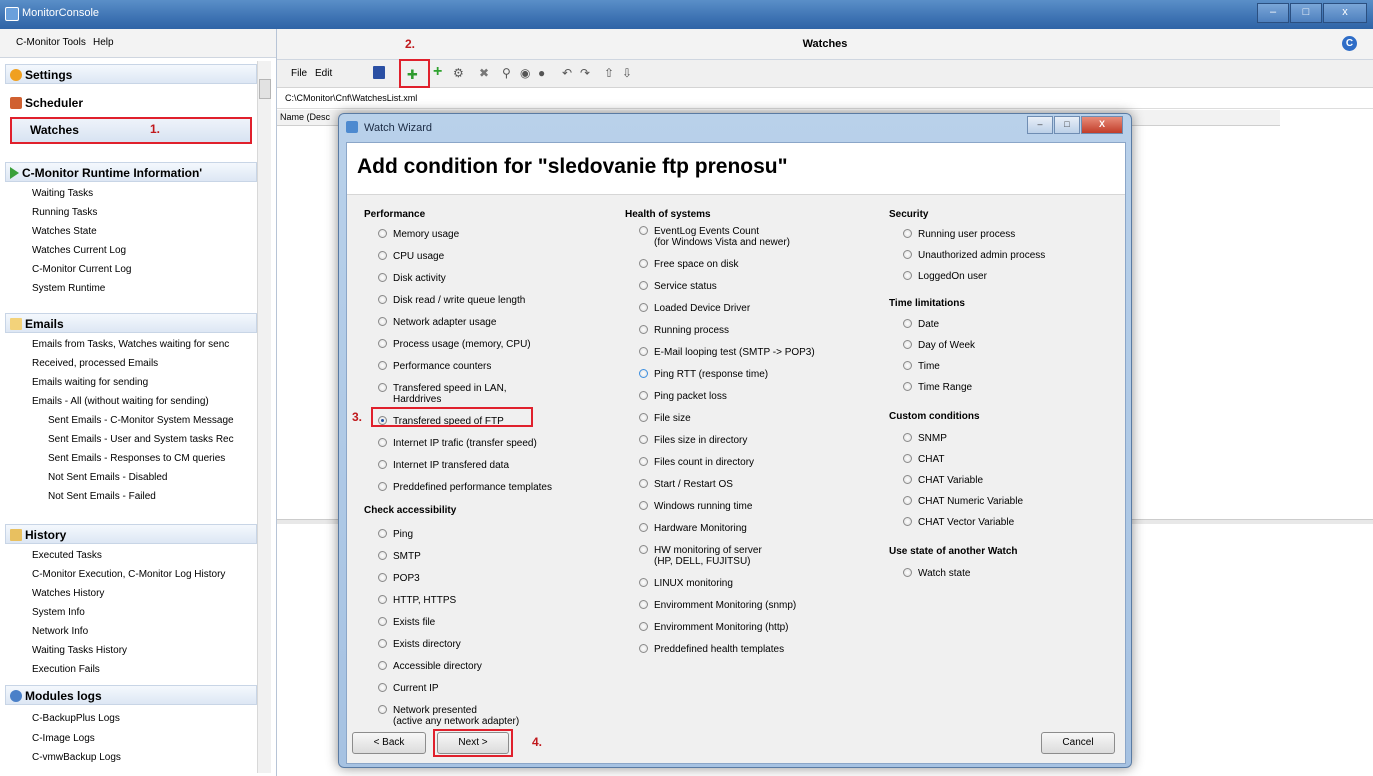 Image resolution: width=1373 pixels, height=776 pixels. I want to click on search-icon: ⚲, so click(506, 73).